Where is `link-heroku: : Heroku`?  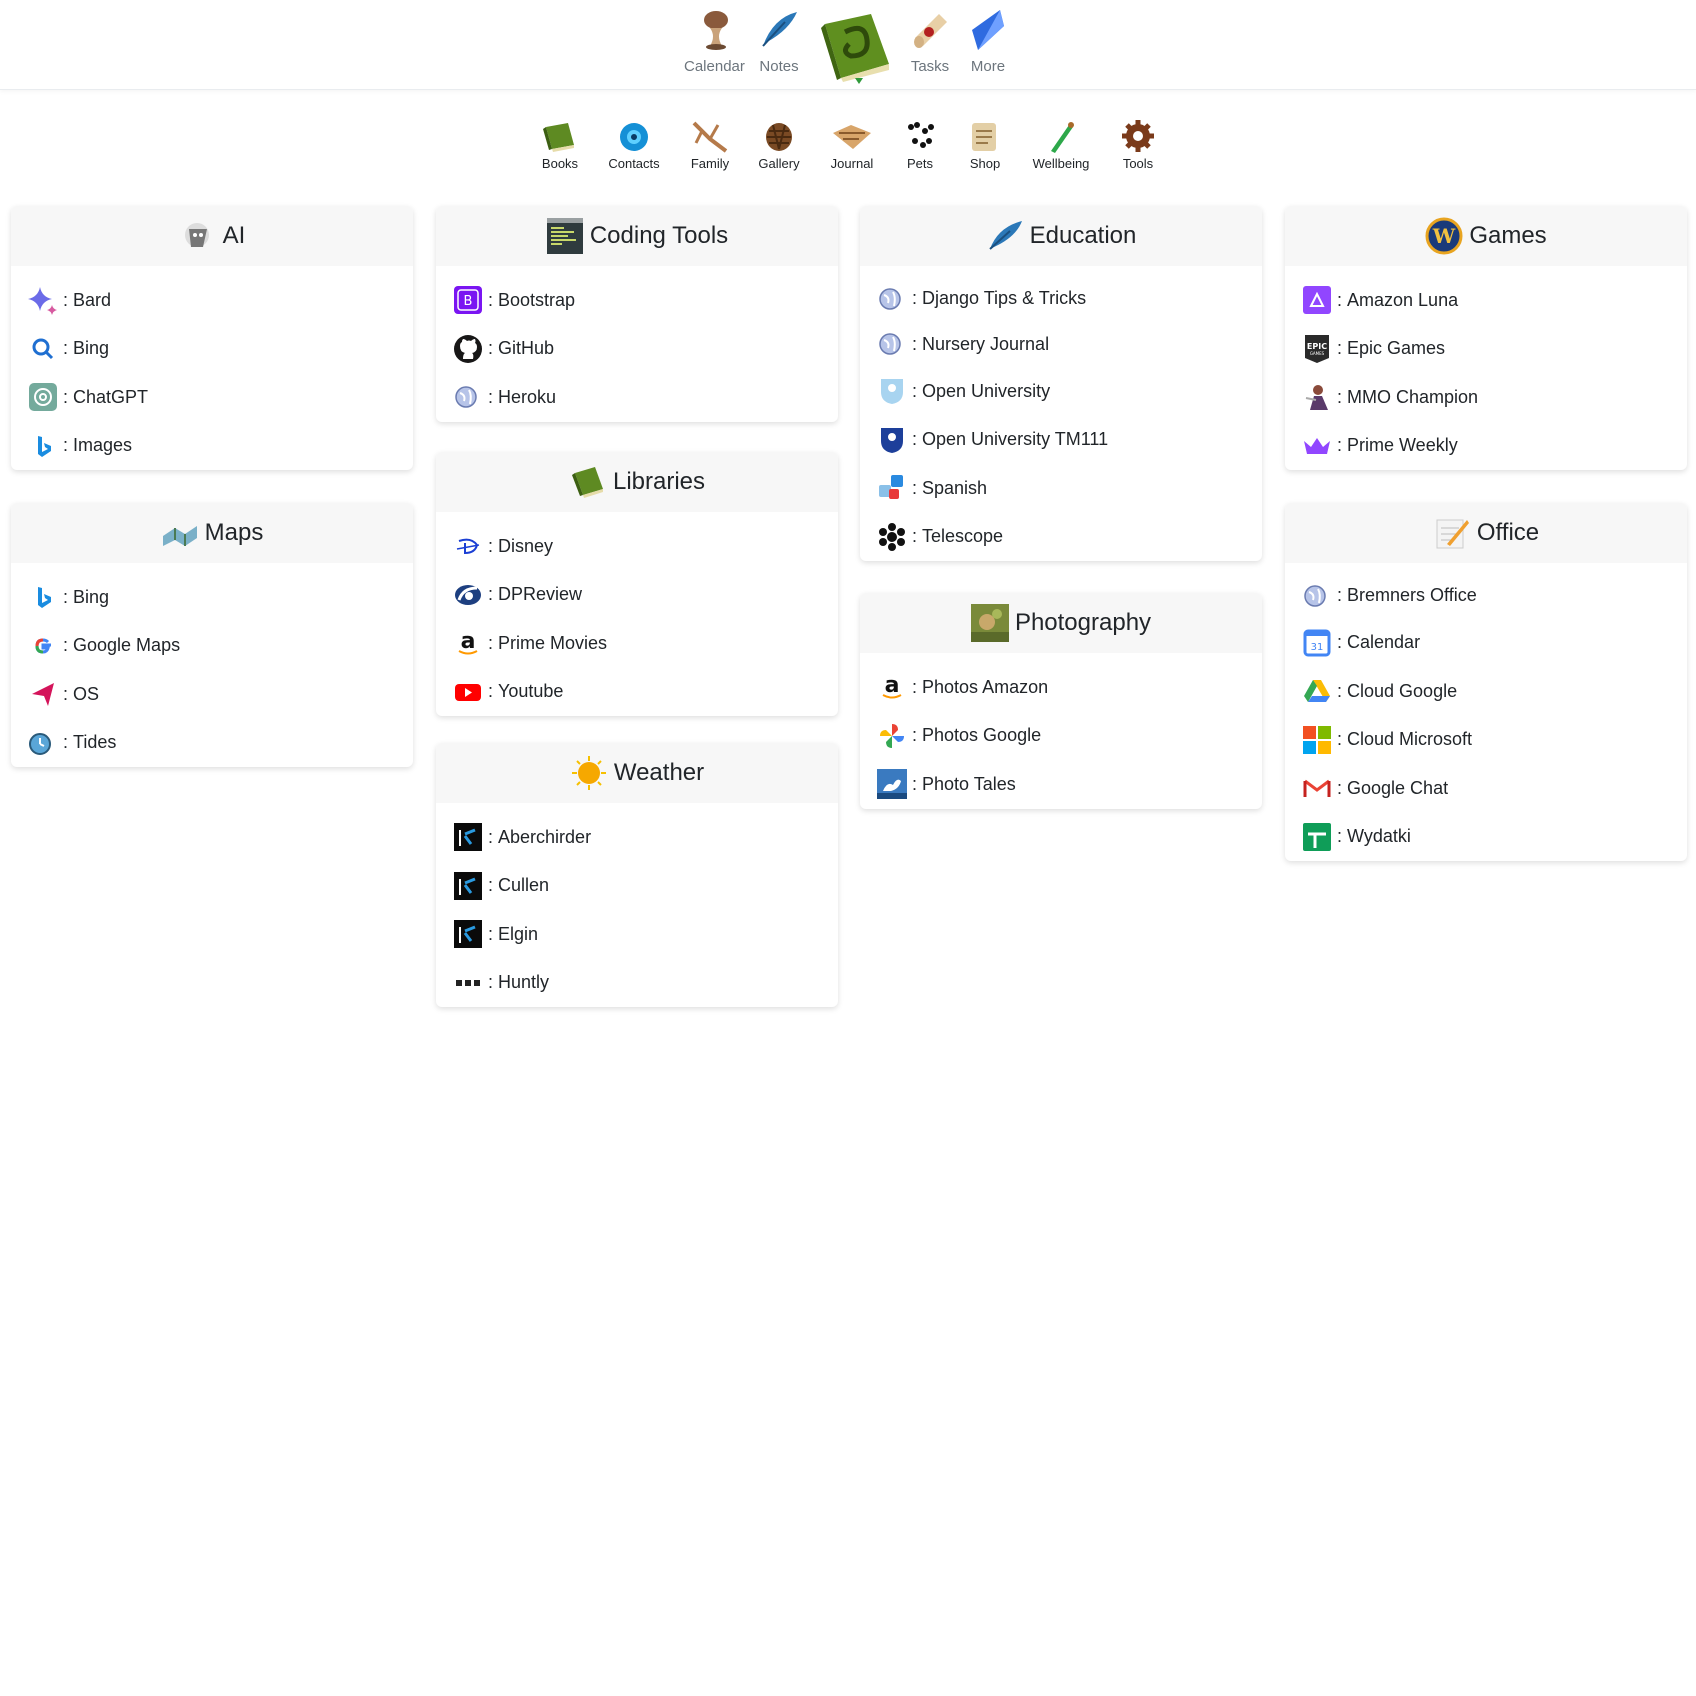
link-heroku: : Heroku is located at coordinates (637, 397).